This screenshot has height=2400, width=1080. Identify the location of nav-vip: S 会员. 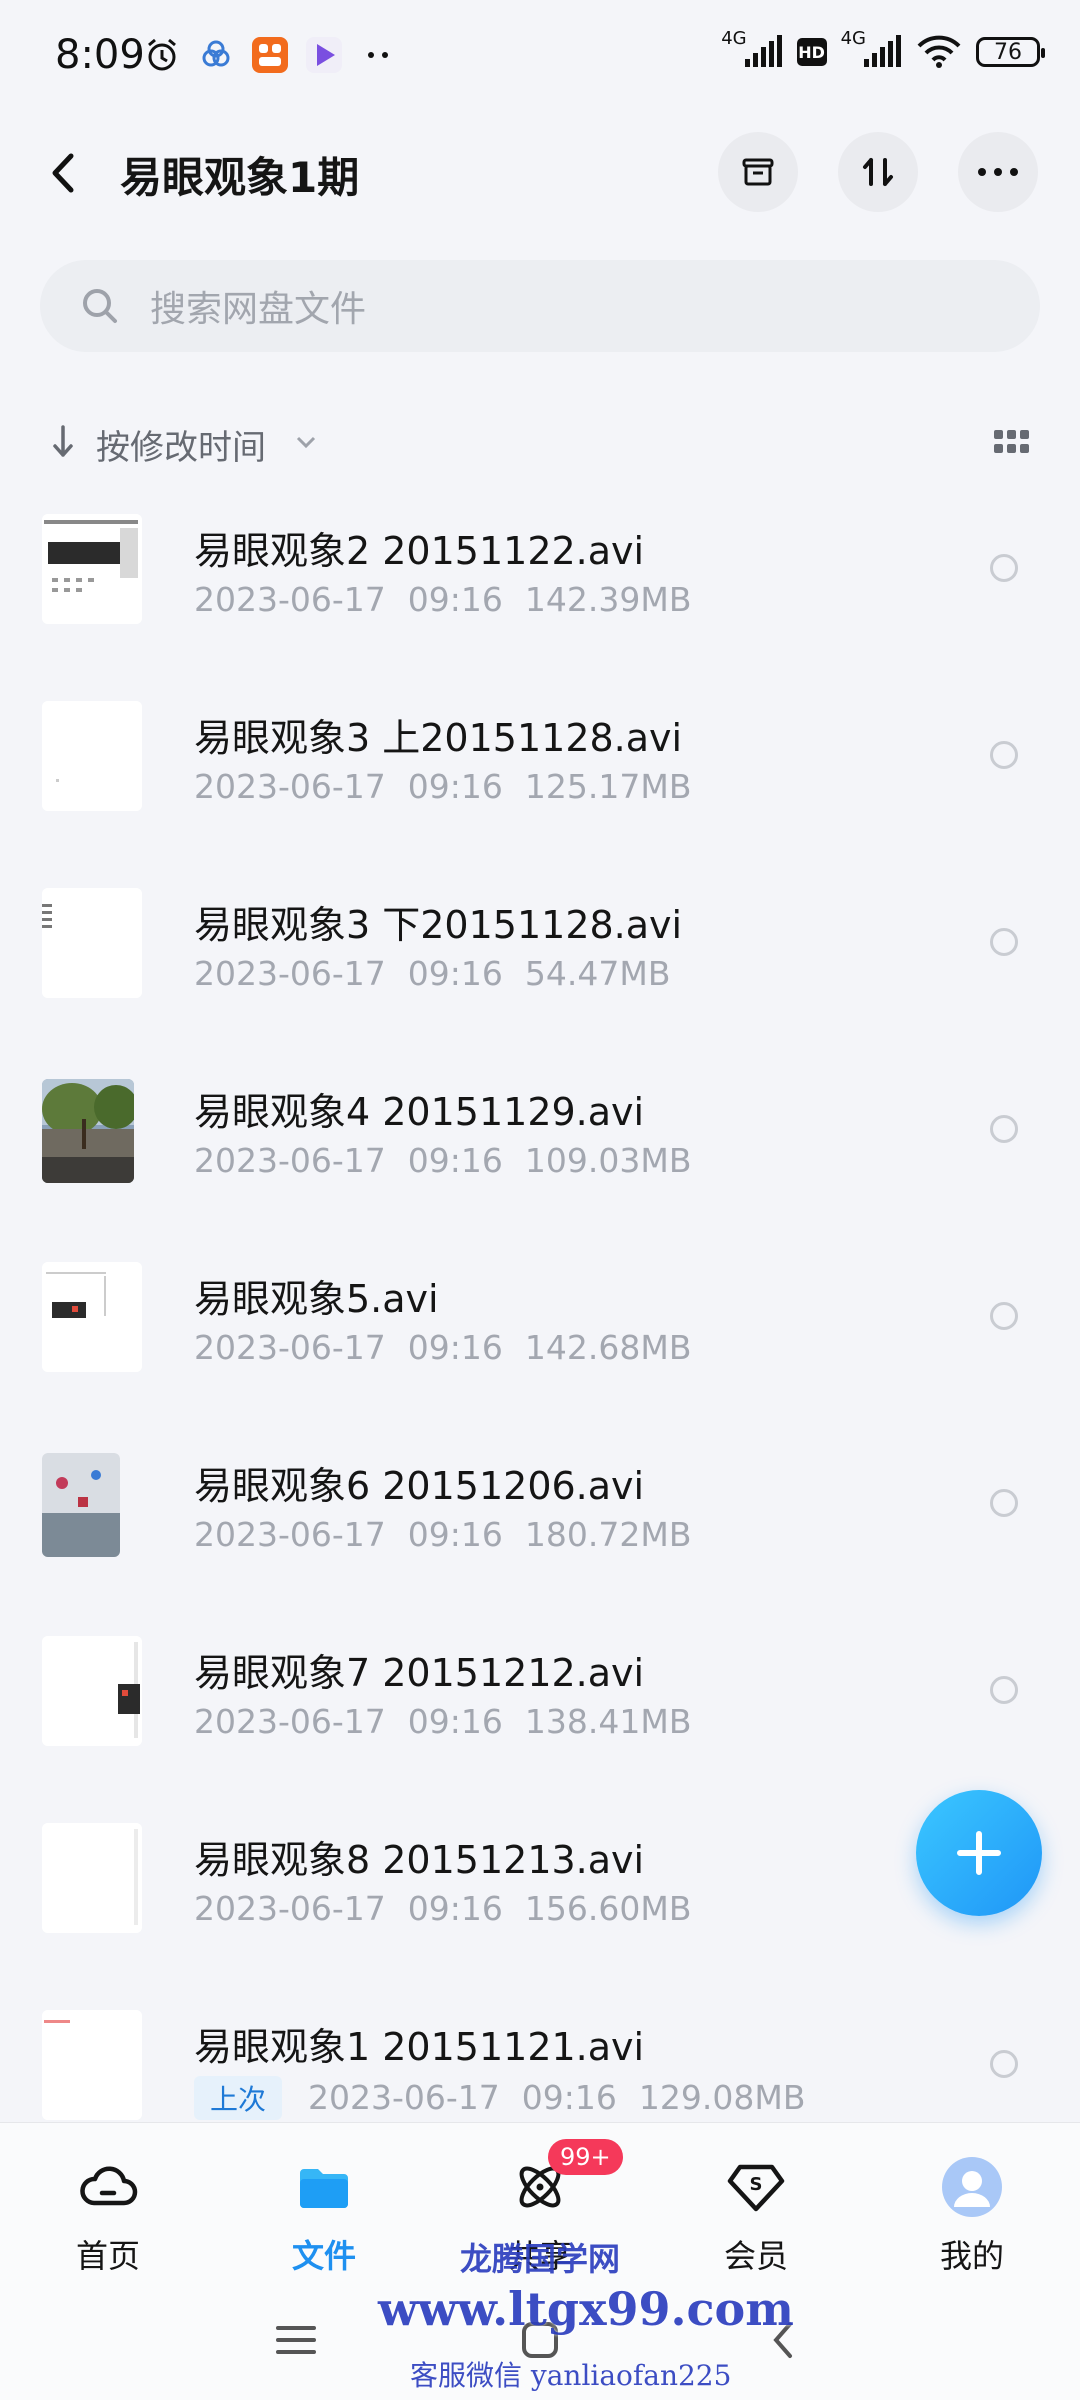
(756, 2201).